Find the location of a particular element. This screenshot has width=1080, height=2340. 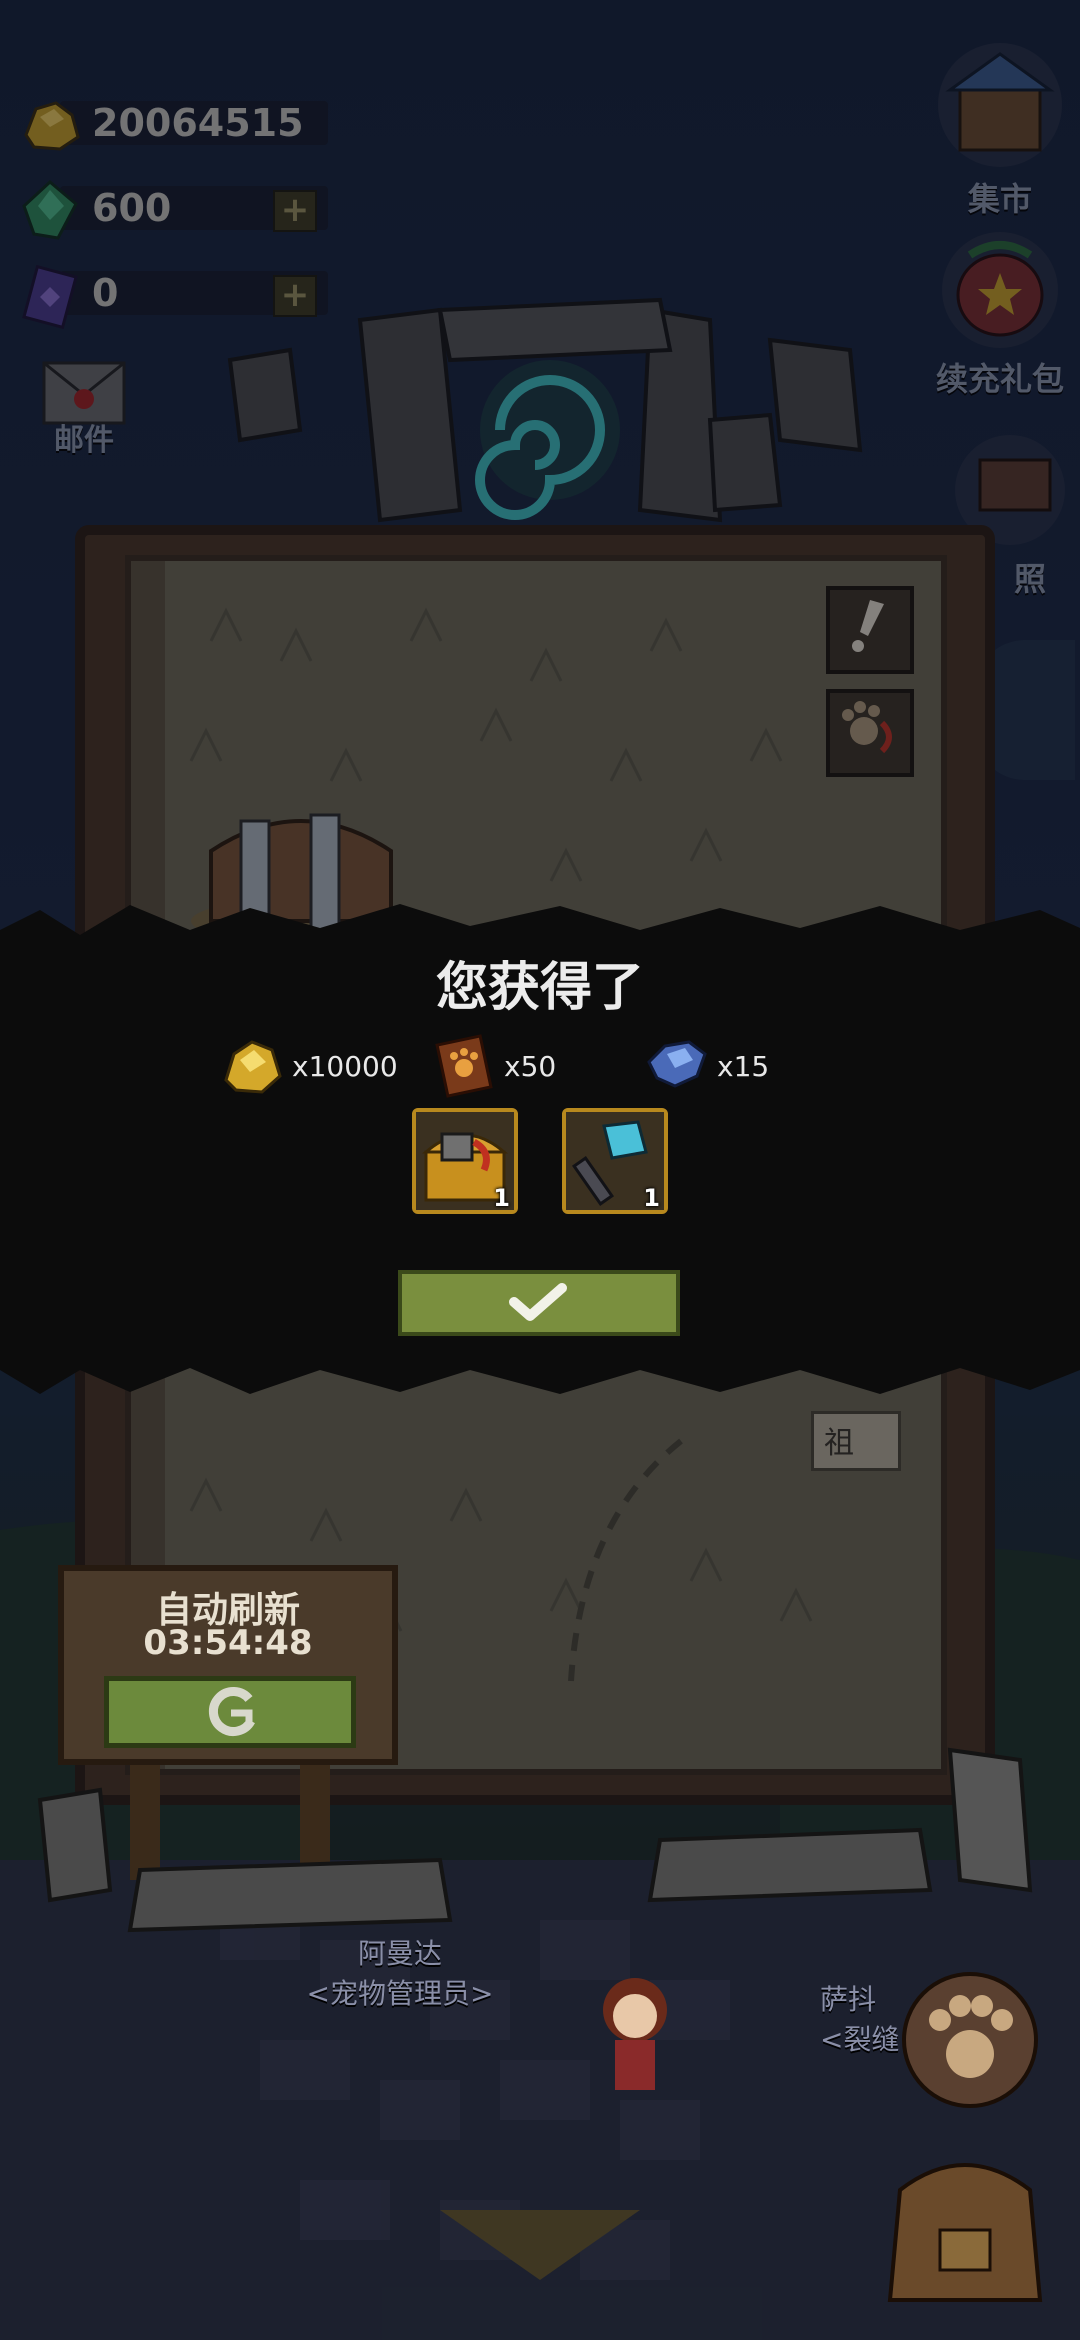

auto-refresh-timer: 03:54:48 is located at coordinates (228, 1643).